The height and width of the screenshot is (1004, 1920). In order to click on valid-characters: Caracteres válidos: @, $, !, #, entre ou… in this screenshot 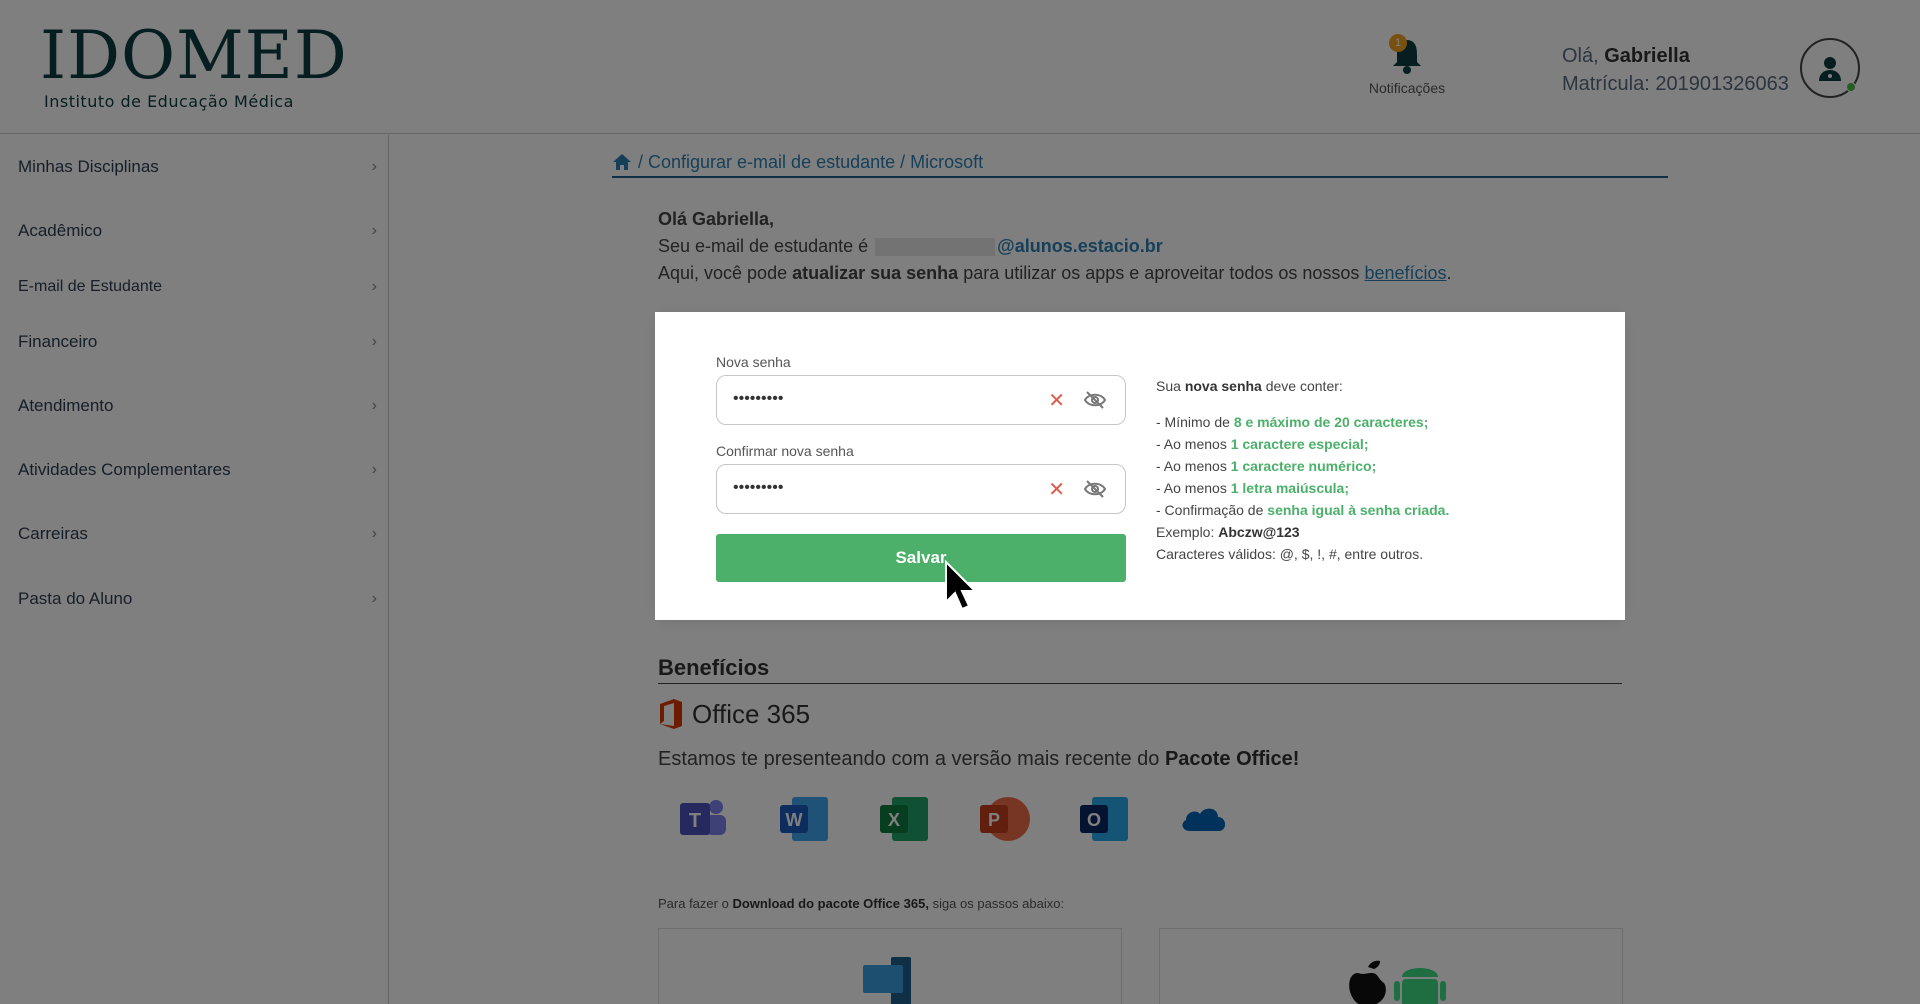, I will do `click(1290, 554)`.